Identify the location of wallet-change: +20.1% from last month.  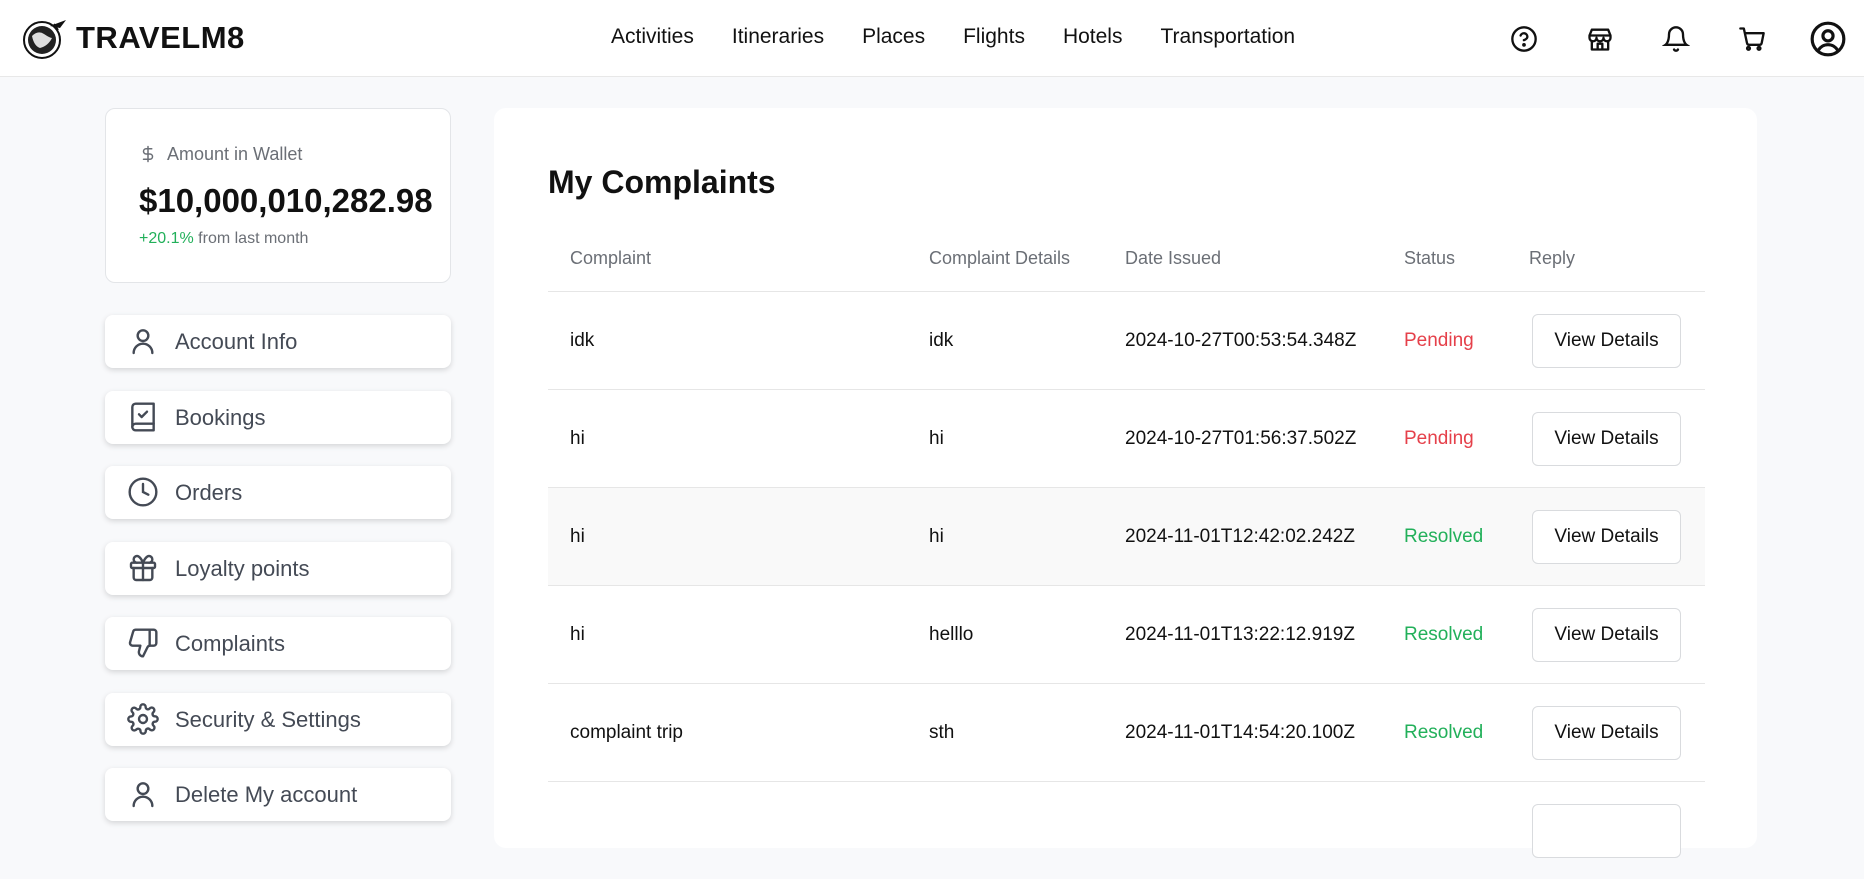
(223, 239).